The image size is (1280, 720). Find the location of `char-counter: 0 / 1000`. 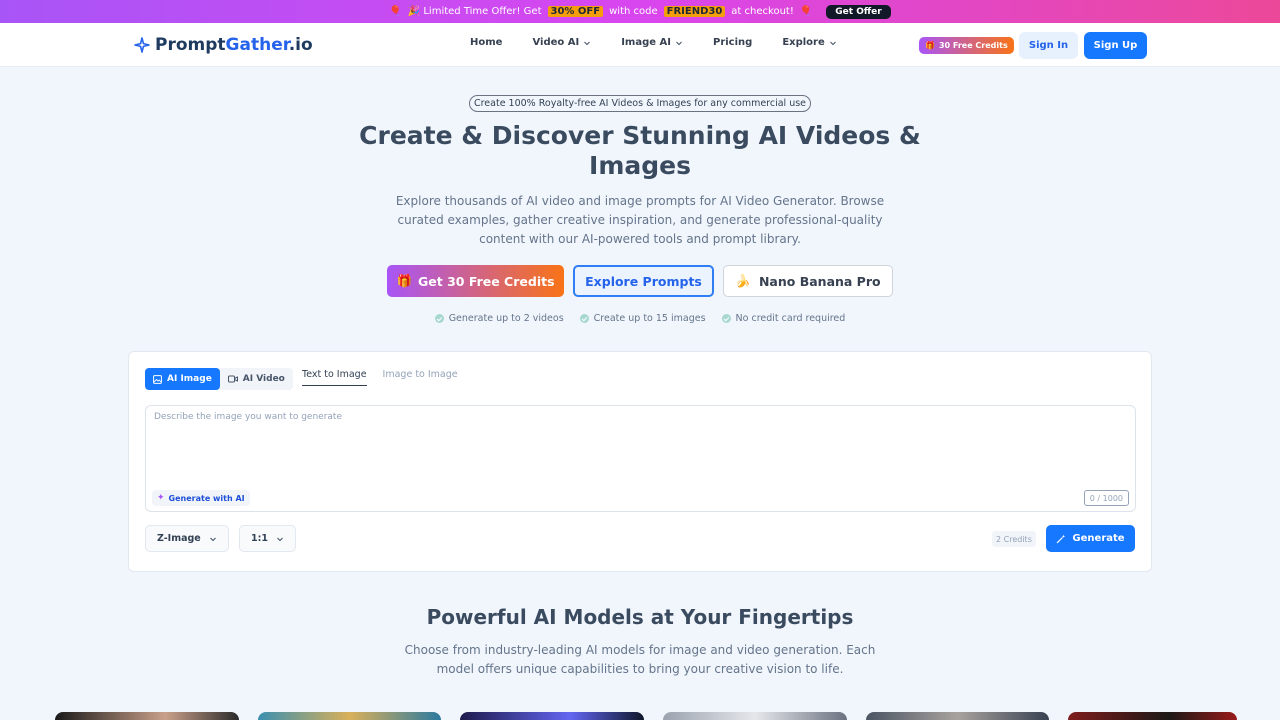

char-counter: 0 / 1000 is located at coordinates (1106, 498).